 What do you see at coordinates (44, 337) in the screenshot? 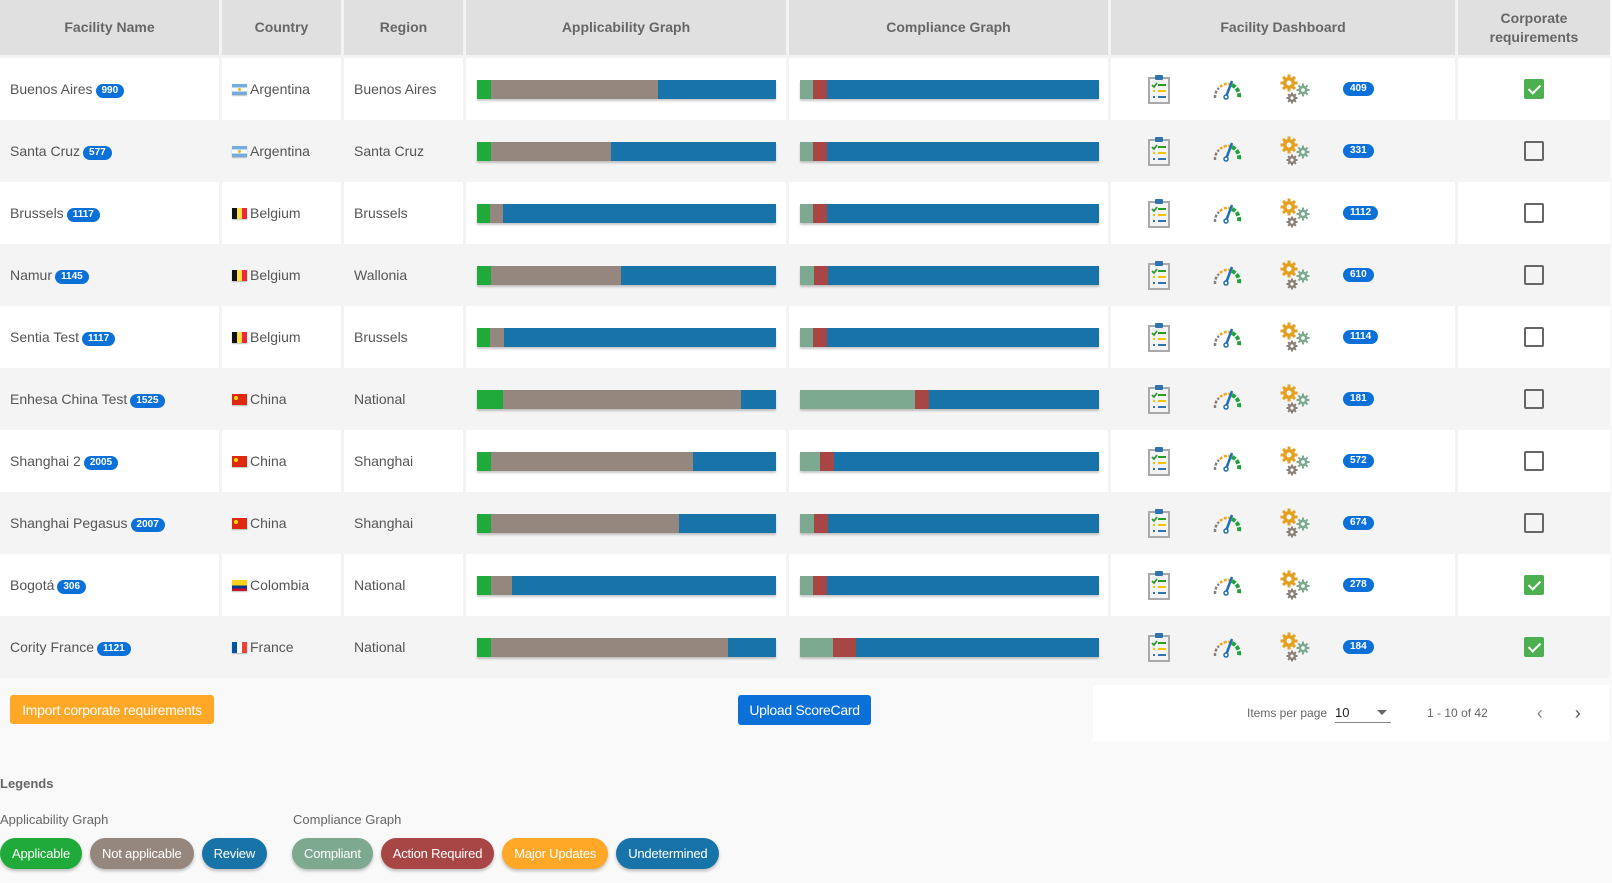
I see `facility-name: Sentia Test` at bounding box center [44, 337].